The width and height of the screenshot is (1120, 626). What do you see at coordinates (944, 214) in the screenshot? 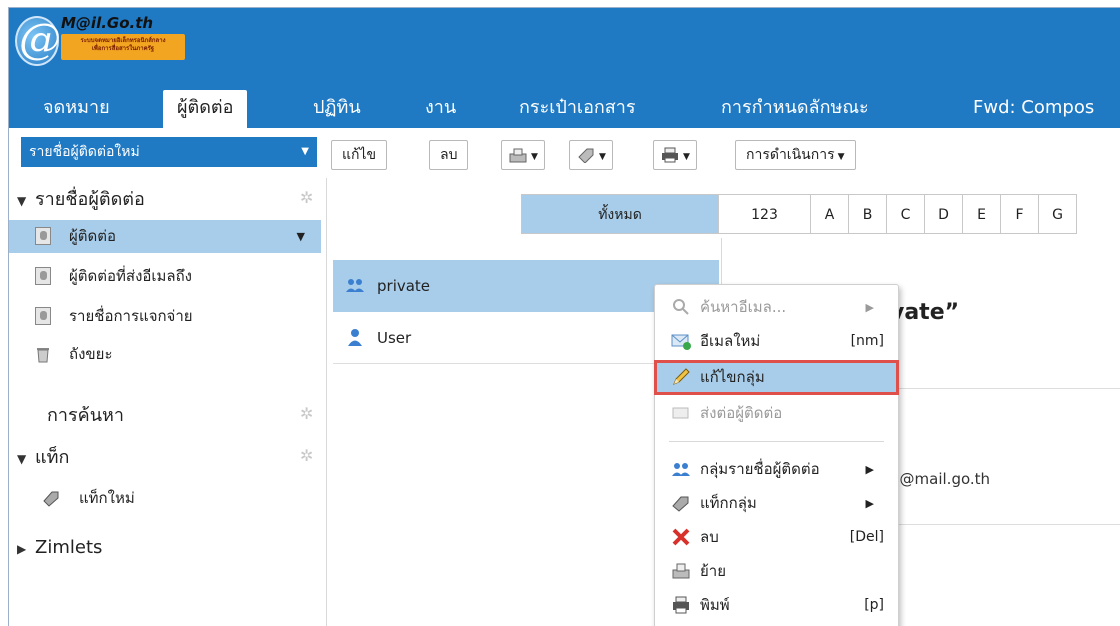
I see `alpha-filter-d: D` at bounding box center [944, 214].